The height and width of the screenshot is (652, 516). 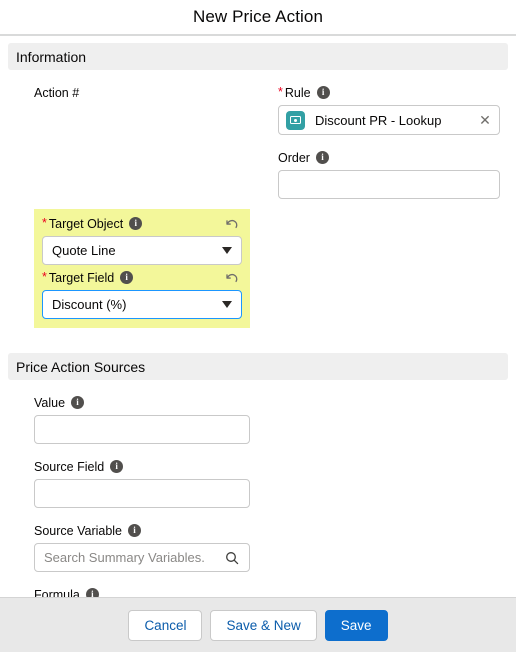 What do you see at coordinates (57, 92) in the screenshot?
I see `action-number-label: Action #` at bounding box center [57, 92].